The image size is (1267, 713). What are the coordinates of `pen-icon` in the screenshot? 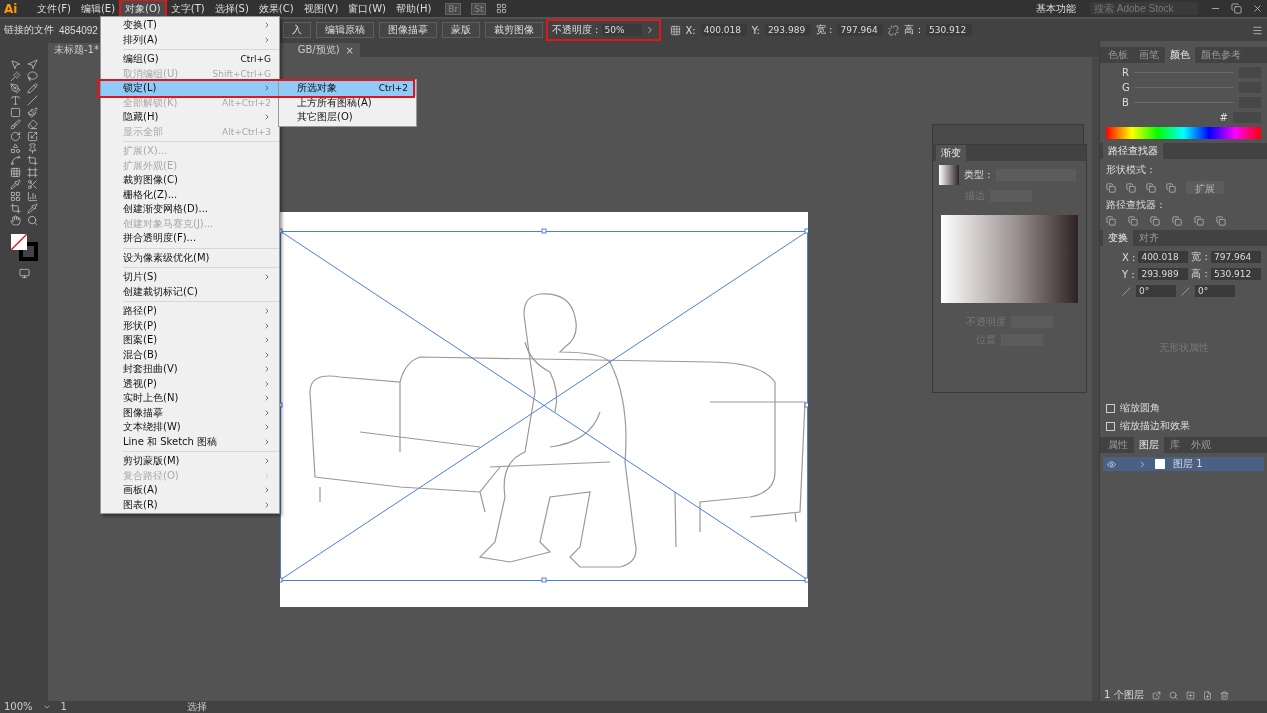 It's located at (15, 88).